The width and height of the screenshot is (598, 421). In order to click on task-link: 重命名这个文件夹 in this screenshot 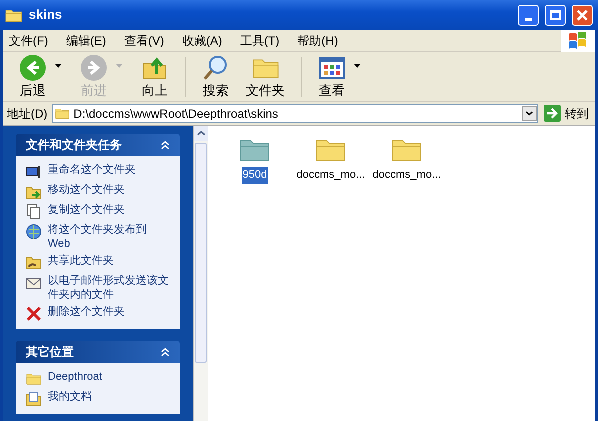, I will do `click(92, 170)`.